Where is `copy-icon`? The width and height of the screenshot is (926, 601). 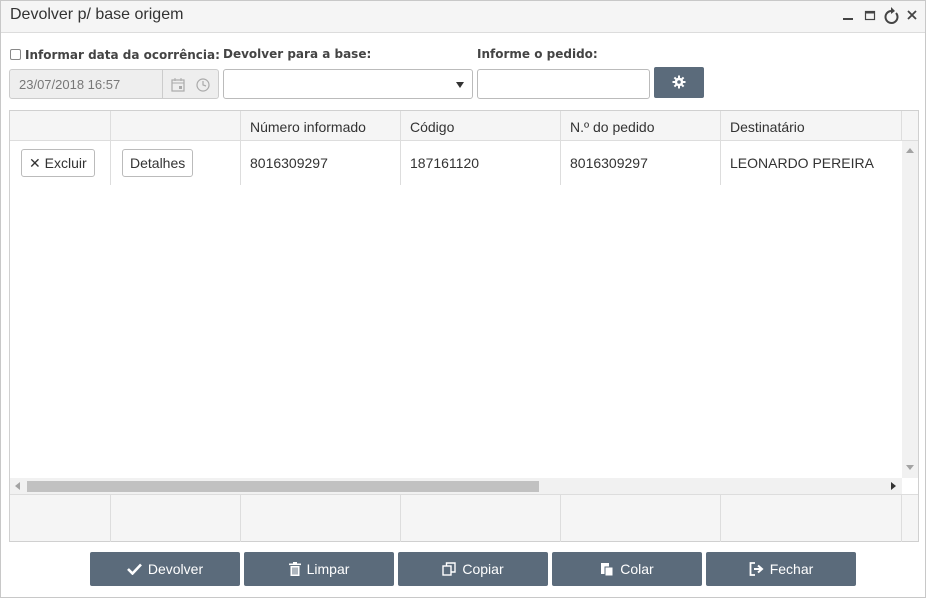
copy-icon is located at coordinates (449, 569).